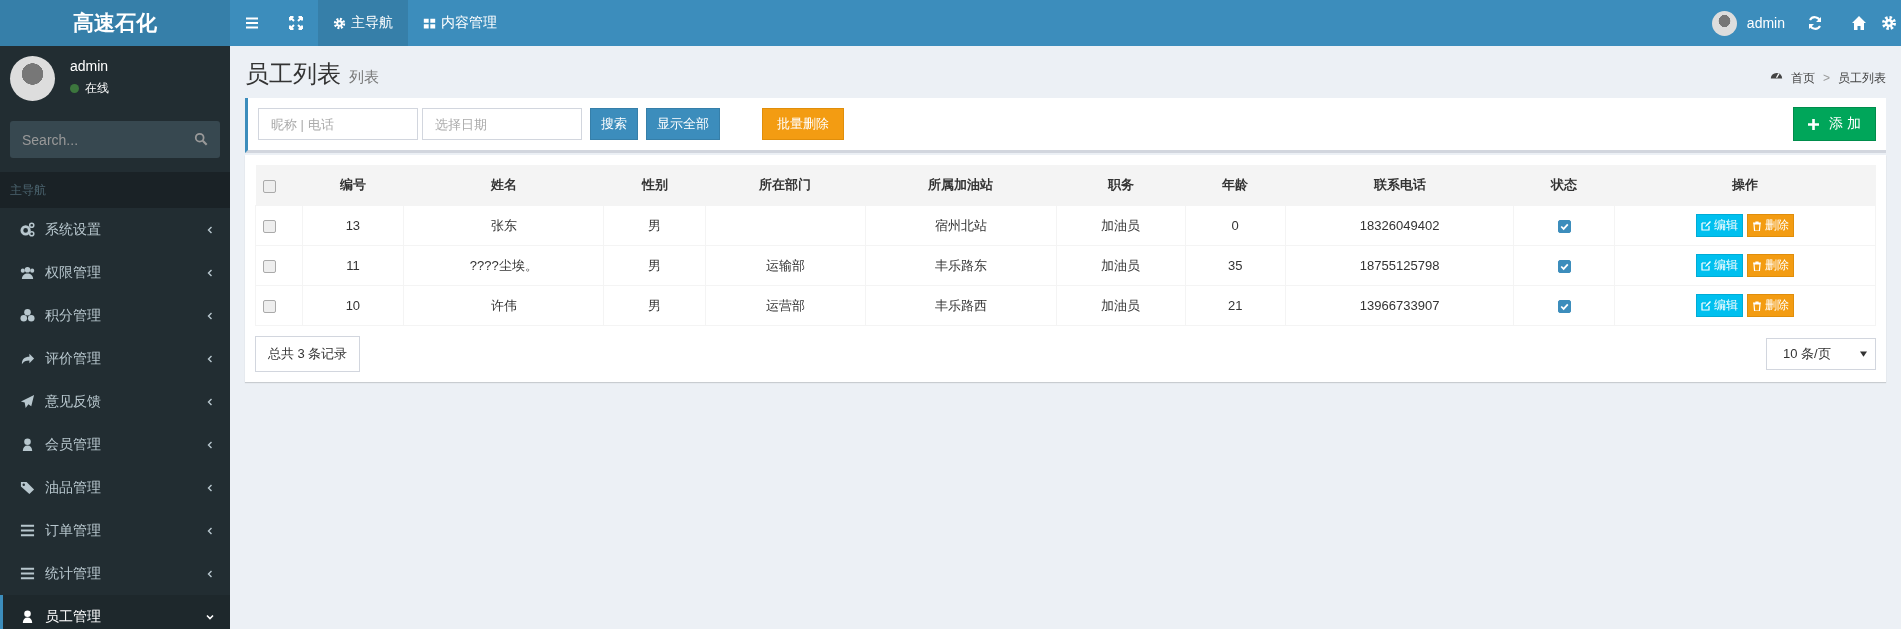 Image resolution: width=1901 pixels, height=629 pixels. I want to click on online-status-dot, so click(74, 88).